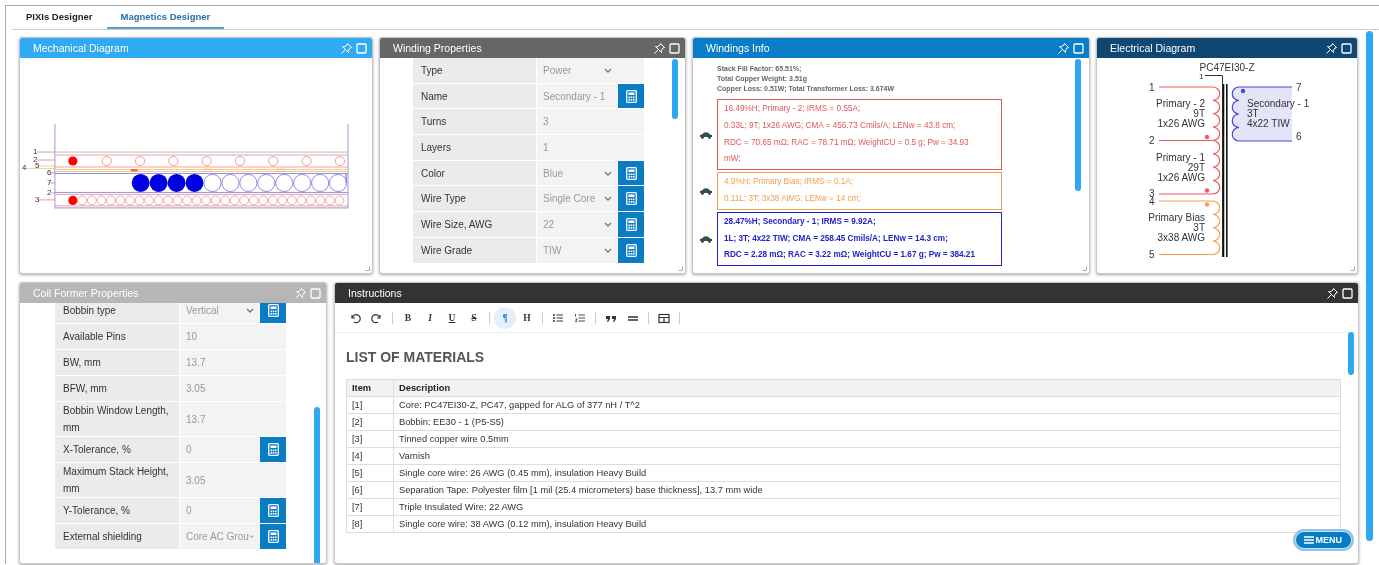 The image size is (1379, 565). Describe the element at coordinates (1180, 103) in the screenshot. I see `winding-name: Primary - 2` at that location.